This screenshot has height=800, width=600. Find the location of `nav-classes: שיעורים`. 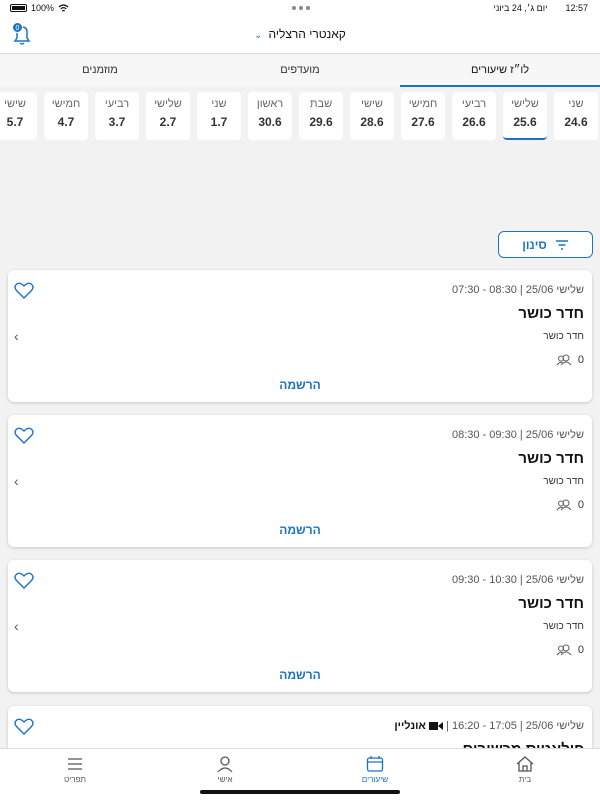

nav-classes: שיעורים is located at coordinates (375, 769).